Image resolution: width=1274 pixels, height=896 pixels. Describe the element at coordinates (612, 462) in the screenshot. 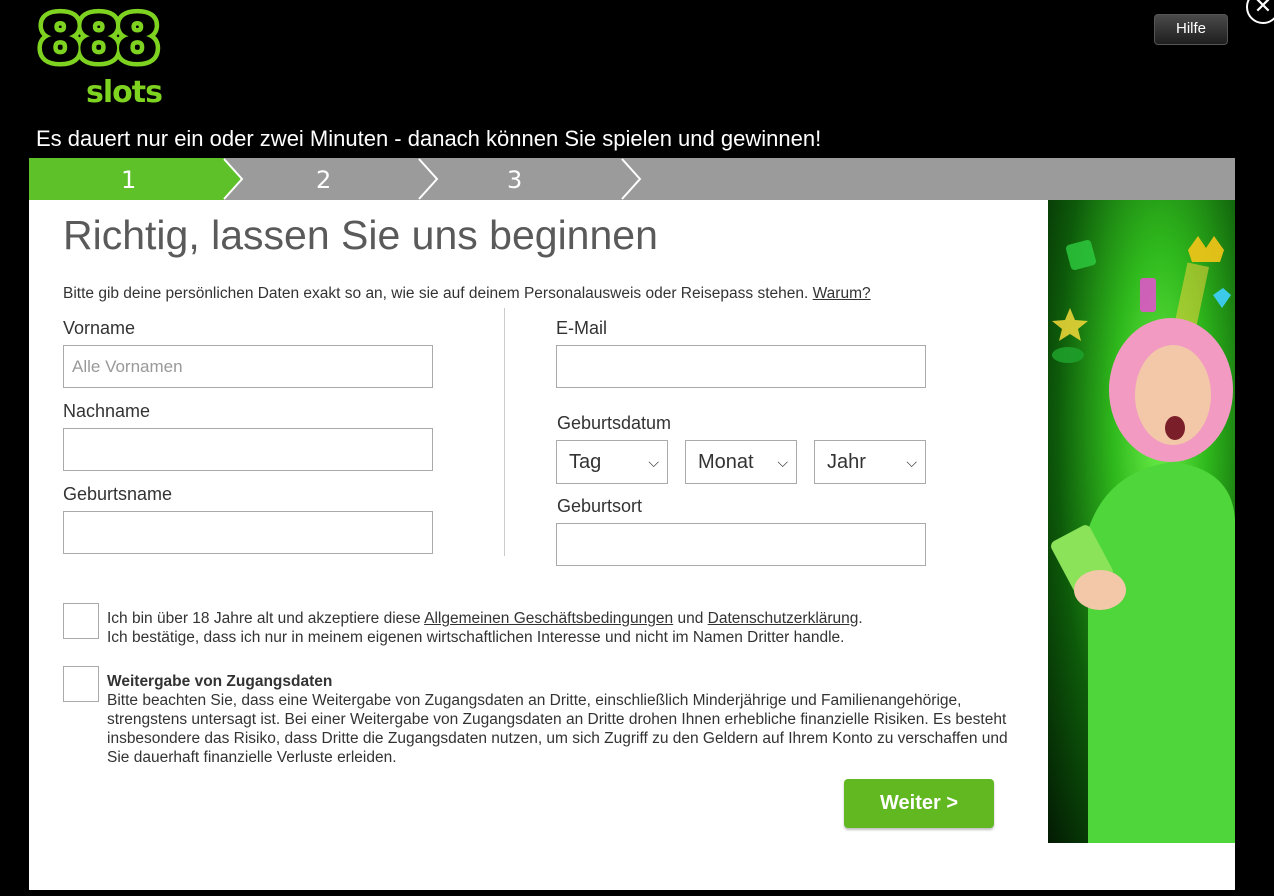

I see `day-select: Tag ⌵` at that location.